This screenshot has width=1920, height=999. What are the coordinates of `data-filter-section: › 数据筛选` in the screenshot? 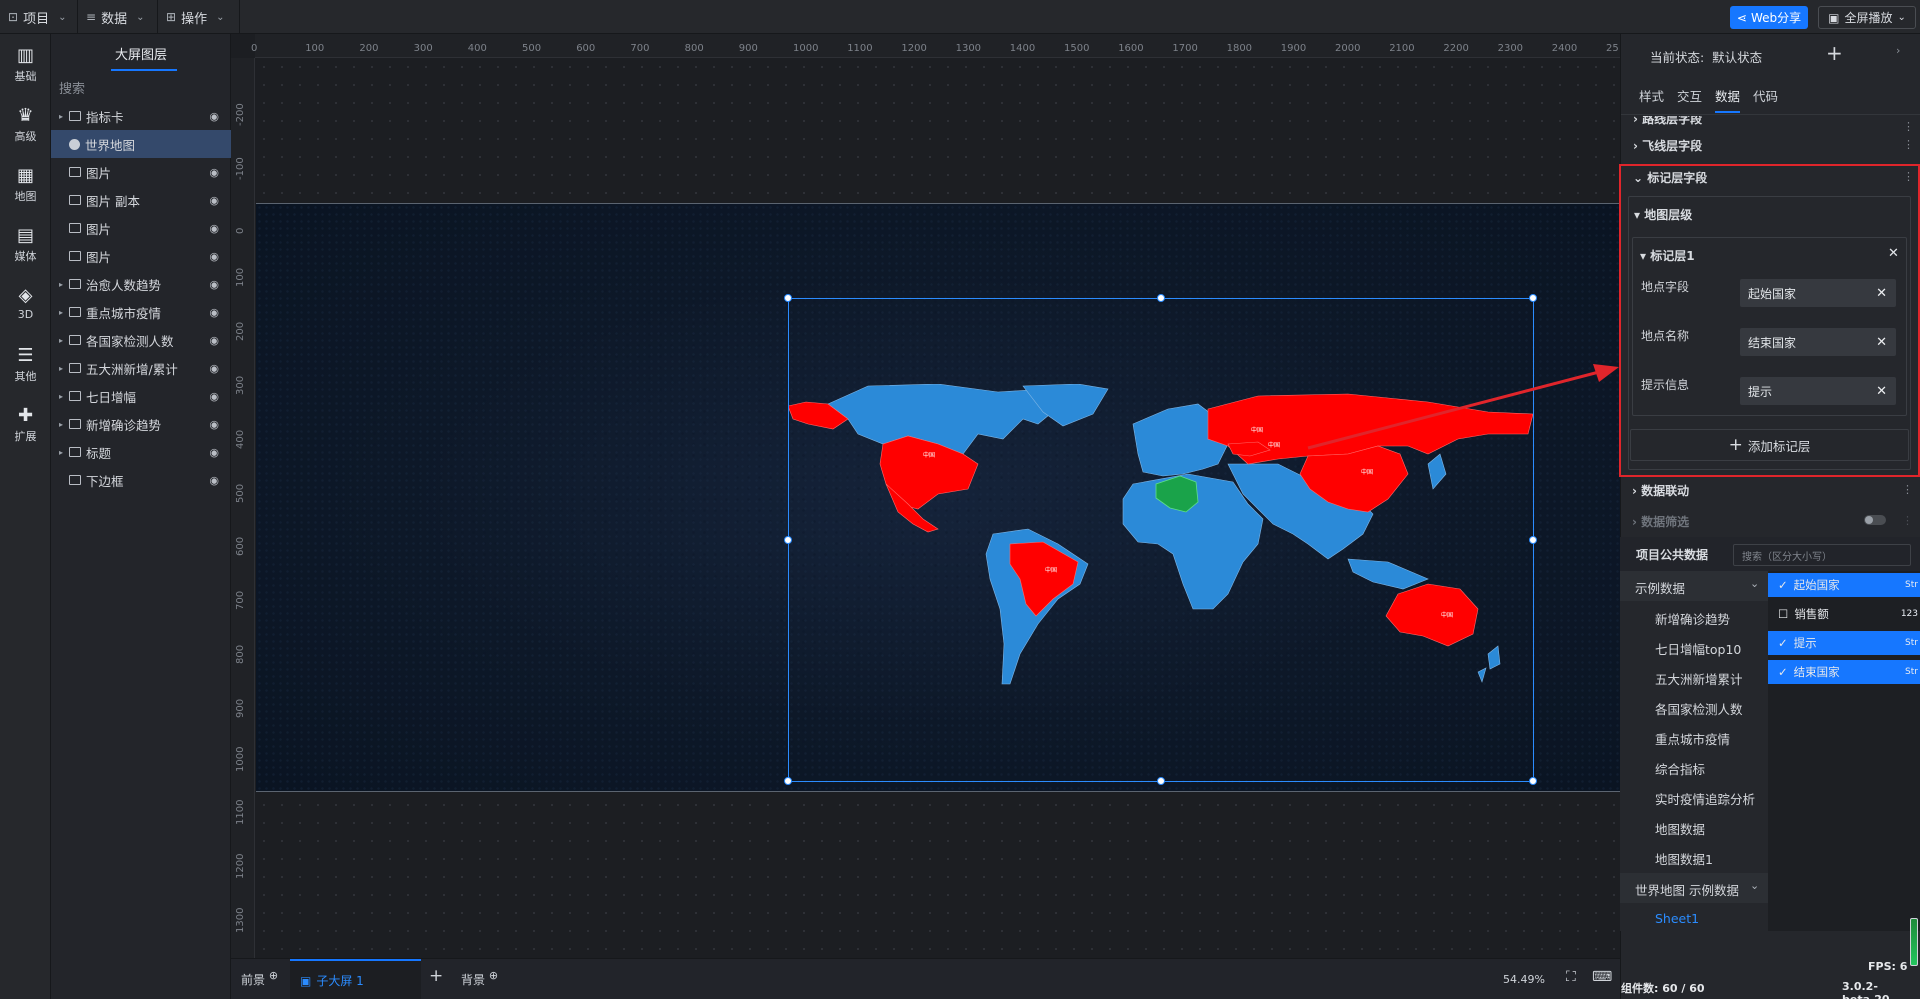 It's located at (1660, 521).